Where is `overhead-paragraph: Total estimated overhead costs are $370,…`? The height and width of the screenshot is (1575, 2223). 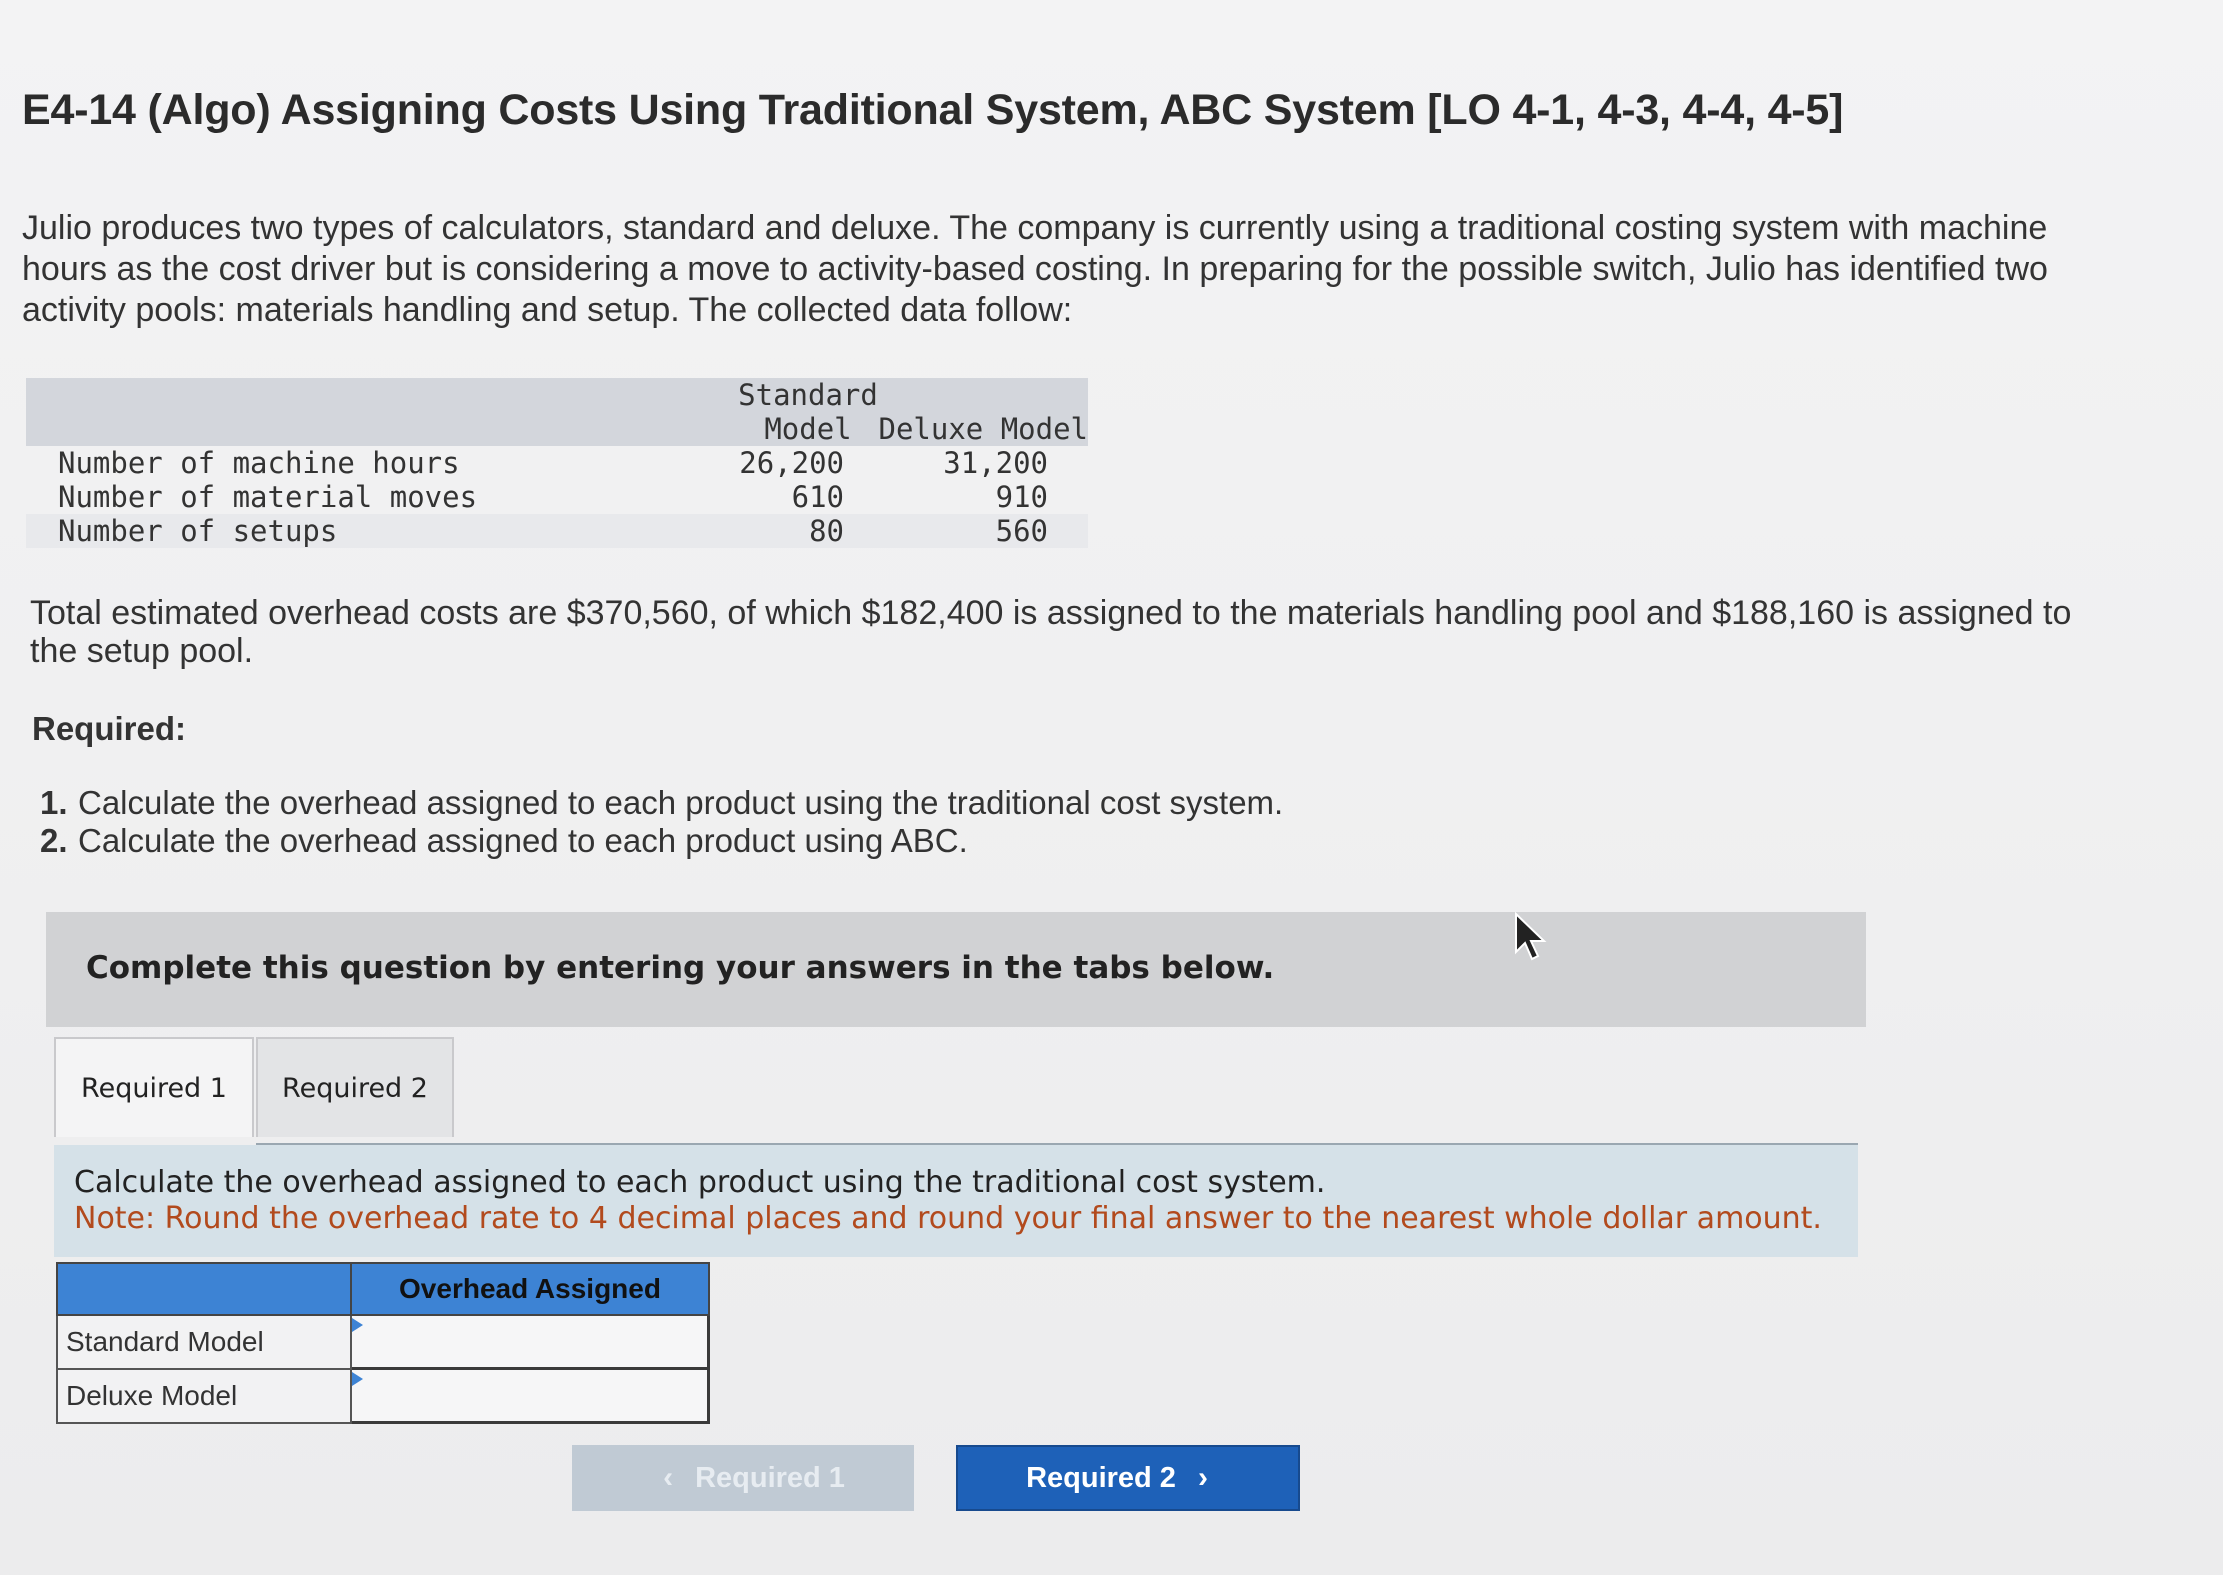
overhead-paragraph: Total estimated overhead costs are $370,… is located at coordinates (1051, 632).